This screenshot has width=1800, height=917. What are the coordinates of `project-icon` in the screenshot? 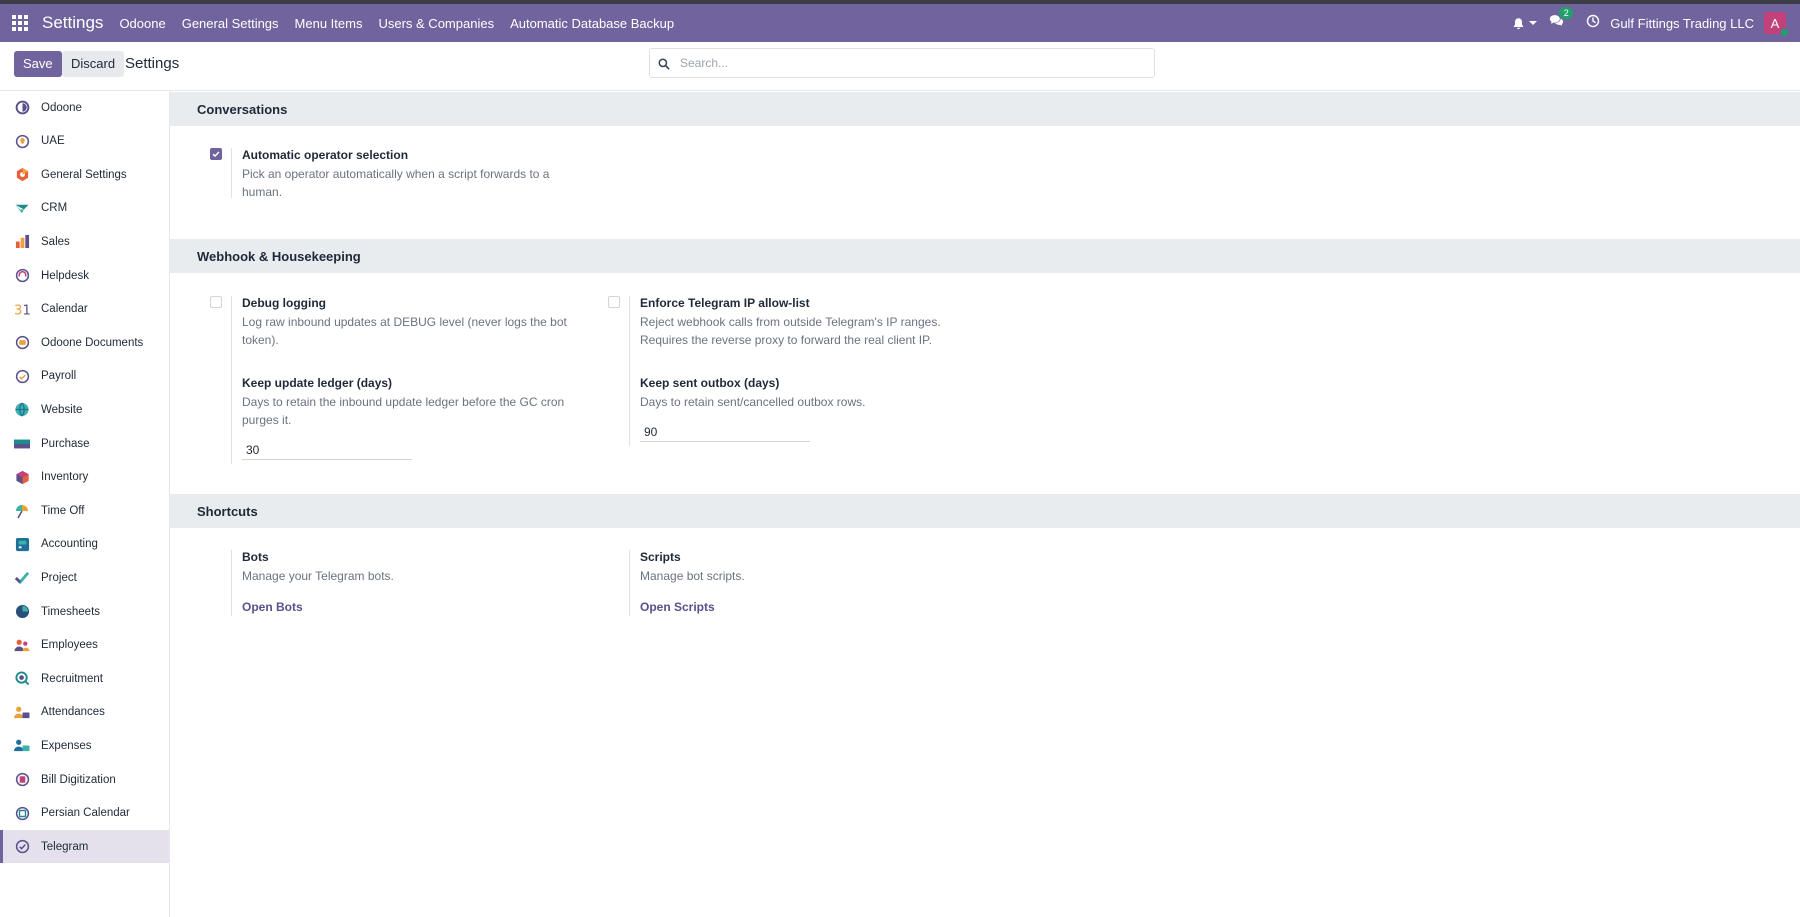 It's located at (22, 578).